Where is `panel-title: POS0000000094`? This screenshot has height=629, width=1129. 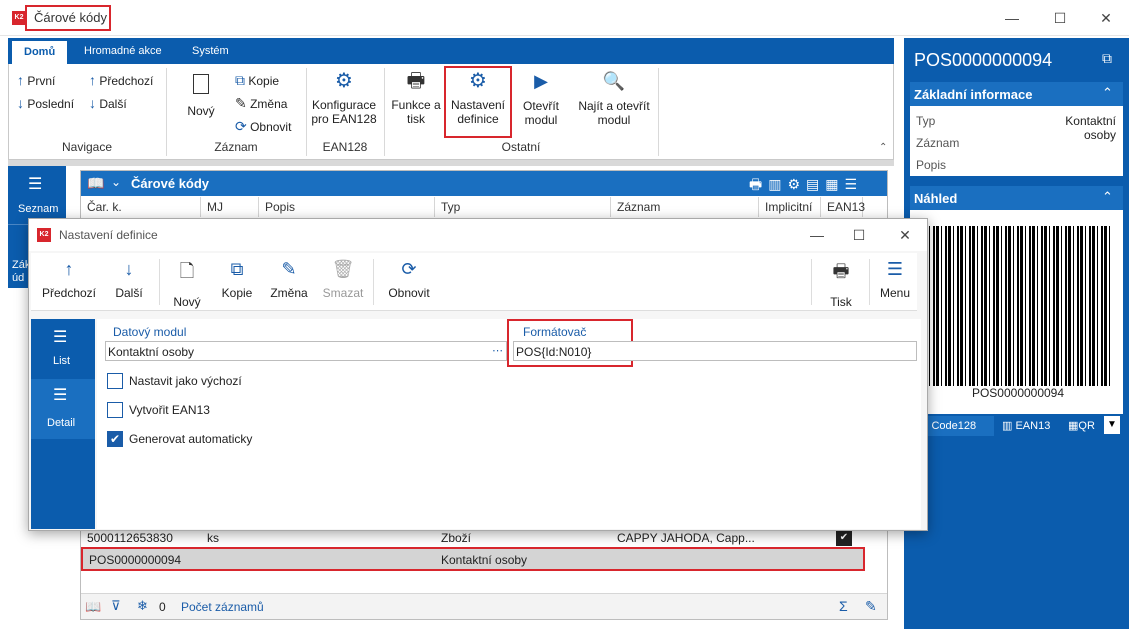 panel-title: POS0000000094 is located at coordinates (983, 60).